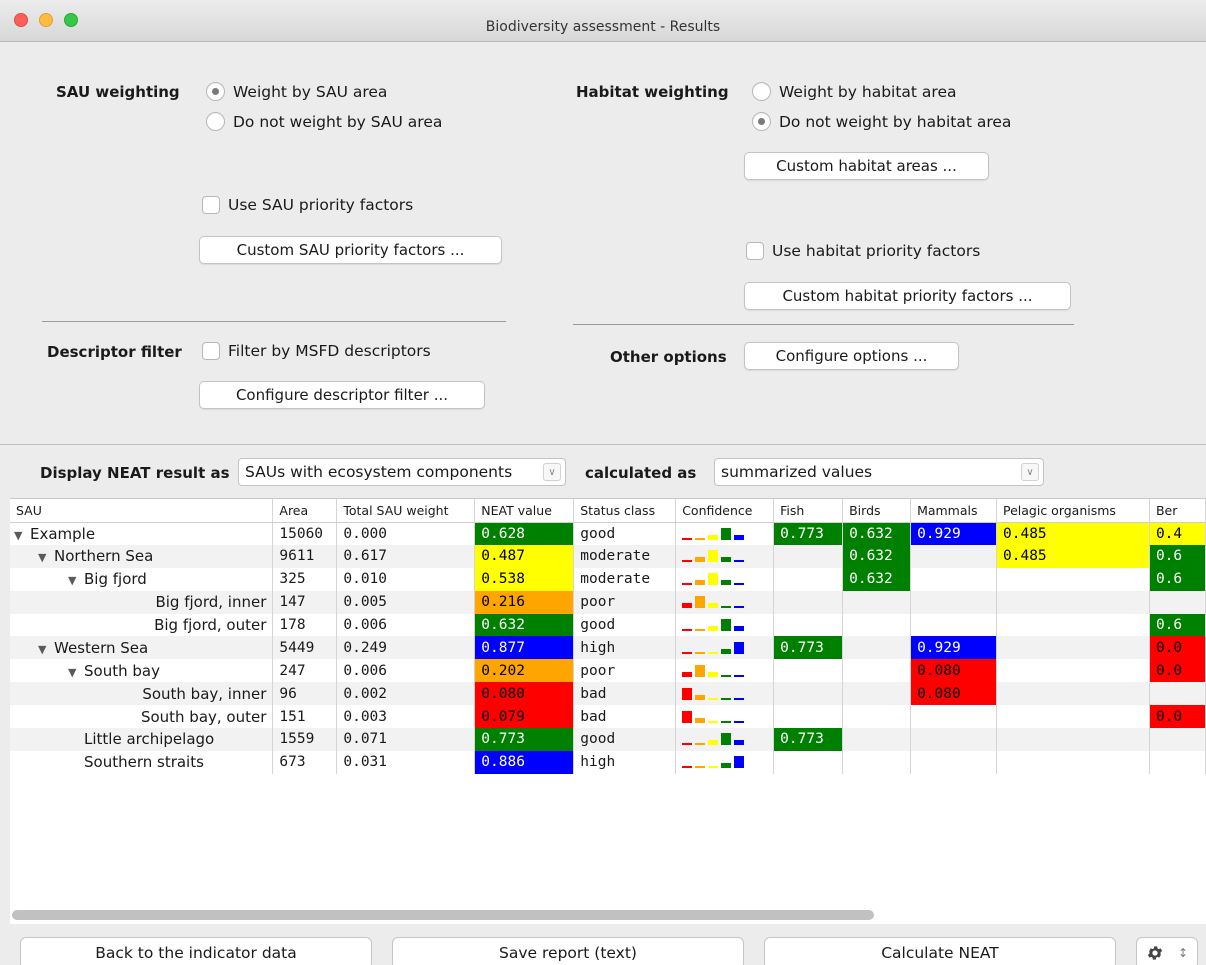 Image resolution: width=1206 pixels, height=965 pixels. What do you see at coordinates (142, 602) in the screenshot?
I see `sau-cell: Big fjord, inner` at bounding box center [142, 602].